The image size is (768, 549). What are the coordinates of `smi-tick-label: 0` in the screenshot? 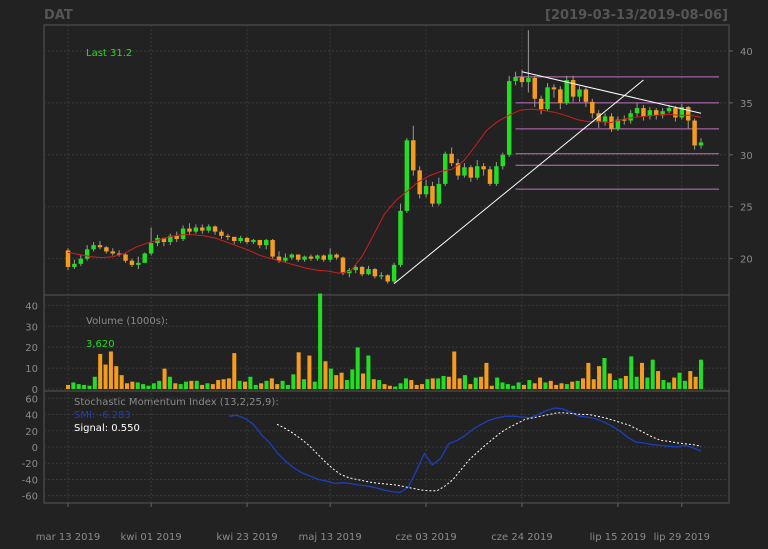 It's located at (35, 448).